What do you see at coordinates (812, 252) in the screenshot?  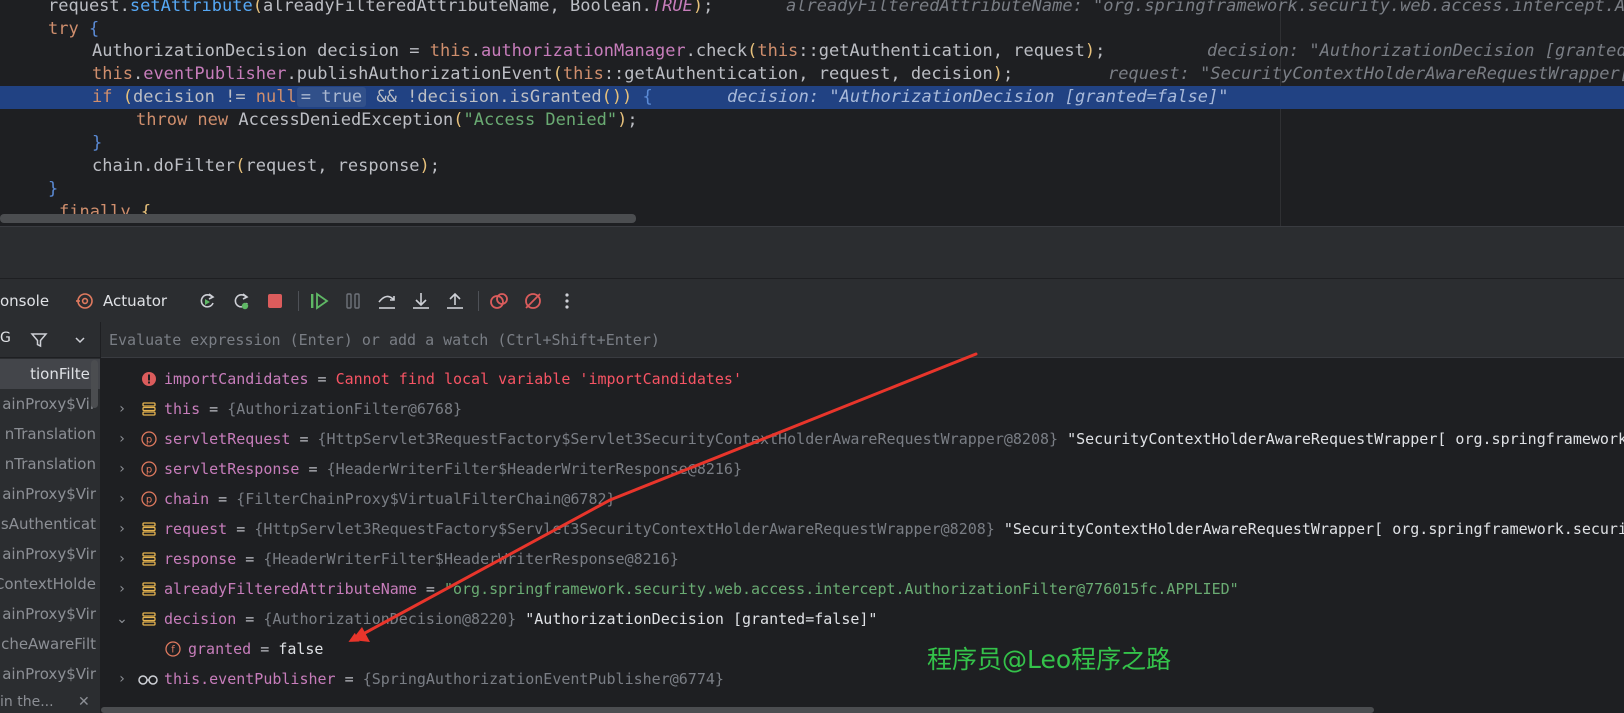 I see `panel-gap` at bounding box center [812, 252].